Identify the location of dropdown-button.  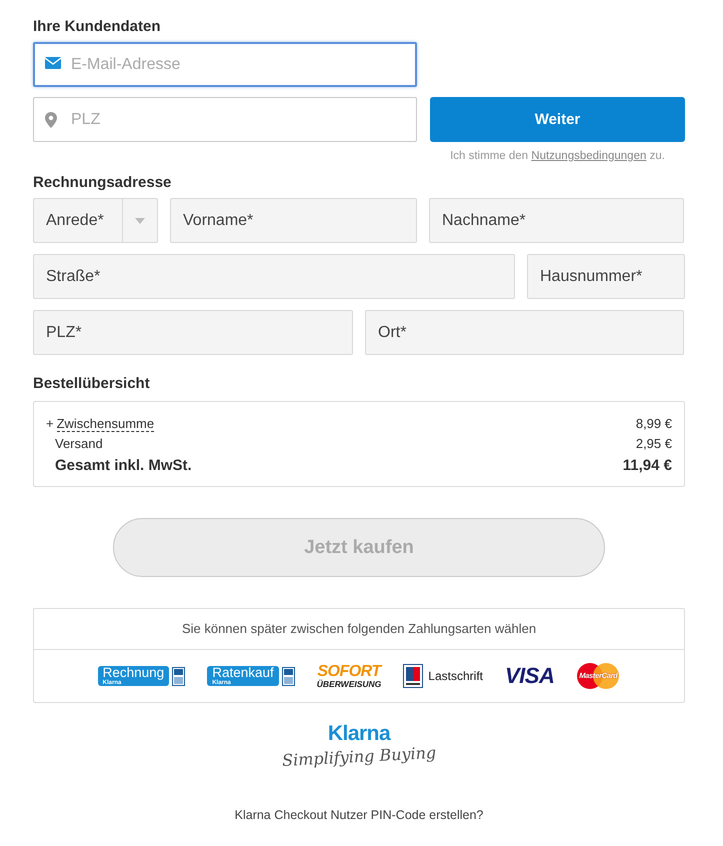
(140, 220).